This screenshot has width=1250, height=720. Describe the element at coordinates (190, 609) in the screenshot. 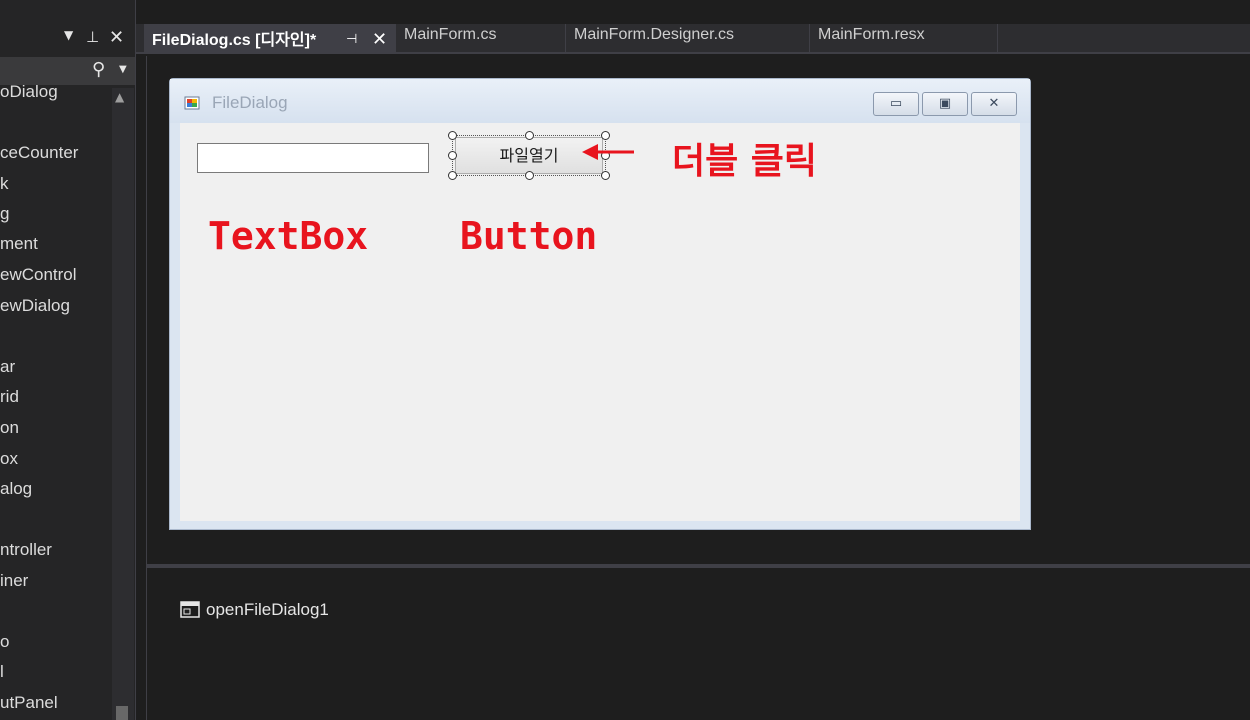

I see `dialog-component-icon` at that location.